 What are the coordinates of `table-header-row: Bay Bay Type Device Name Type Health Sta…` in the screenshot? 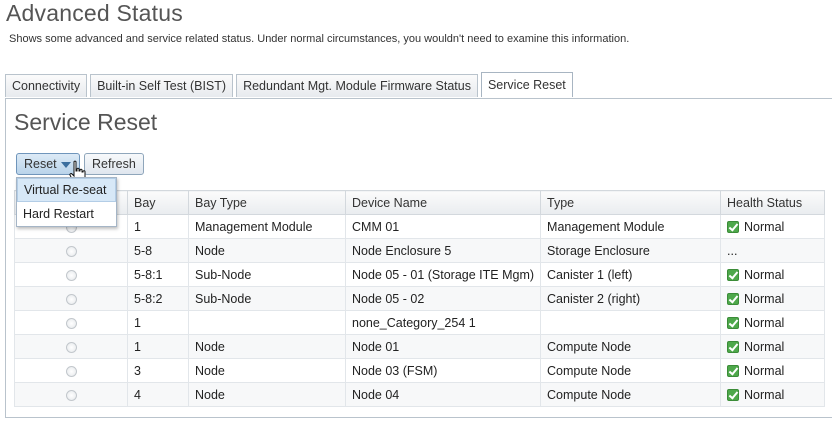 It's located at (419, 202).